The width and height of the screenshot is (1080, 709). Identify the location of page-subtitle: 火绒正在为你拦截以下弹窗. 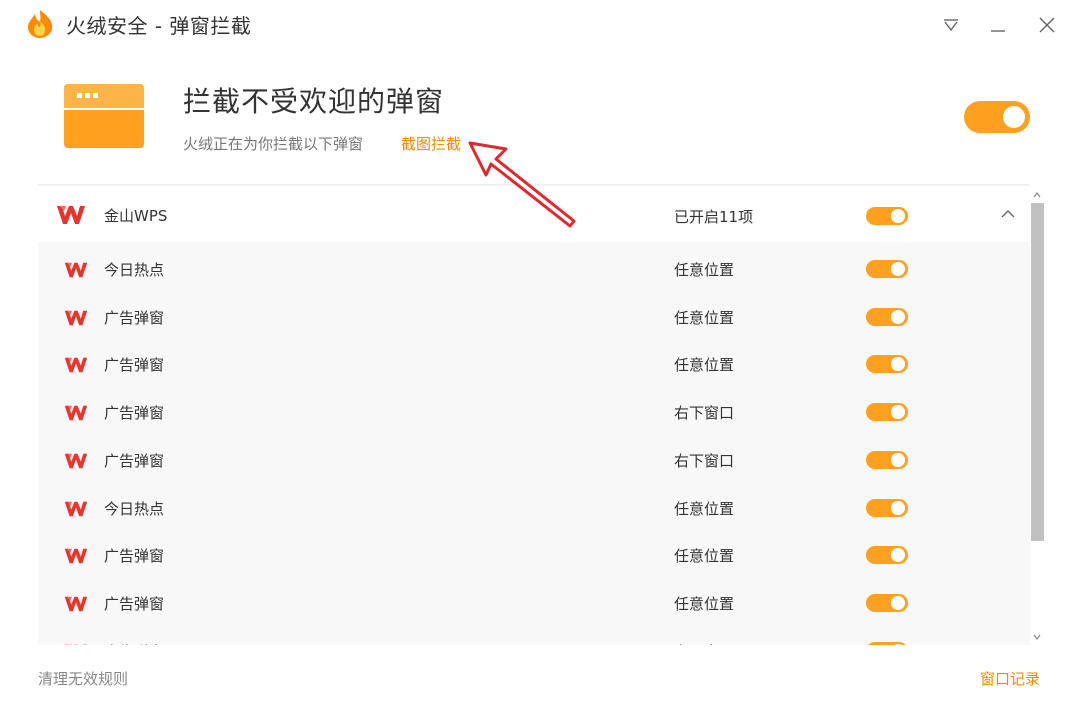
(273, 144).